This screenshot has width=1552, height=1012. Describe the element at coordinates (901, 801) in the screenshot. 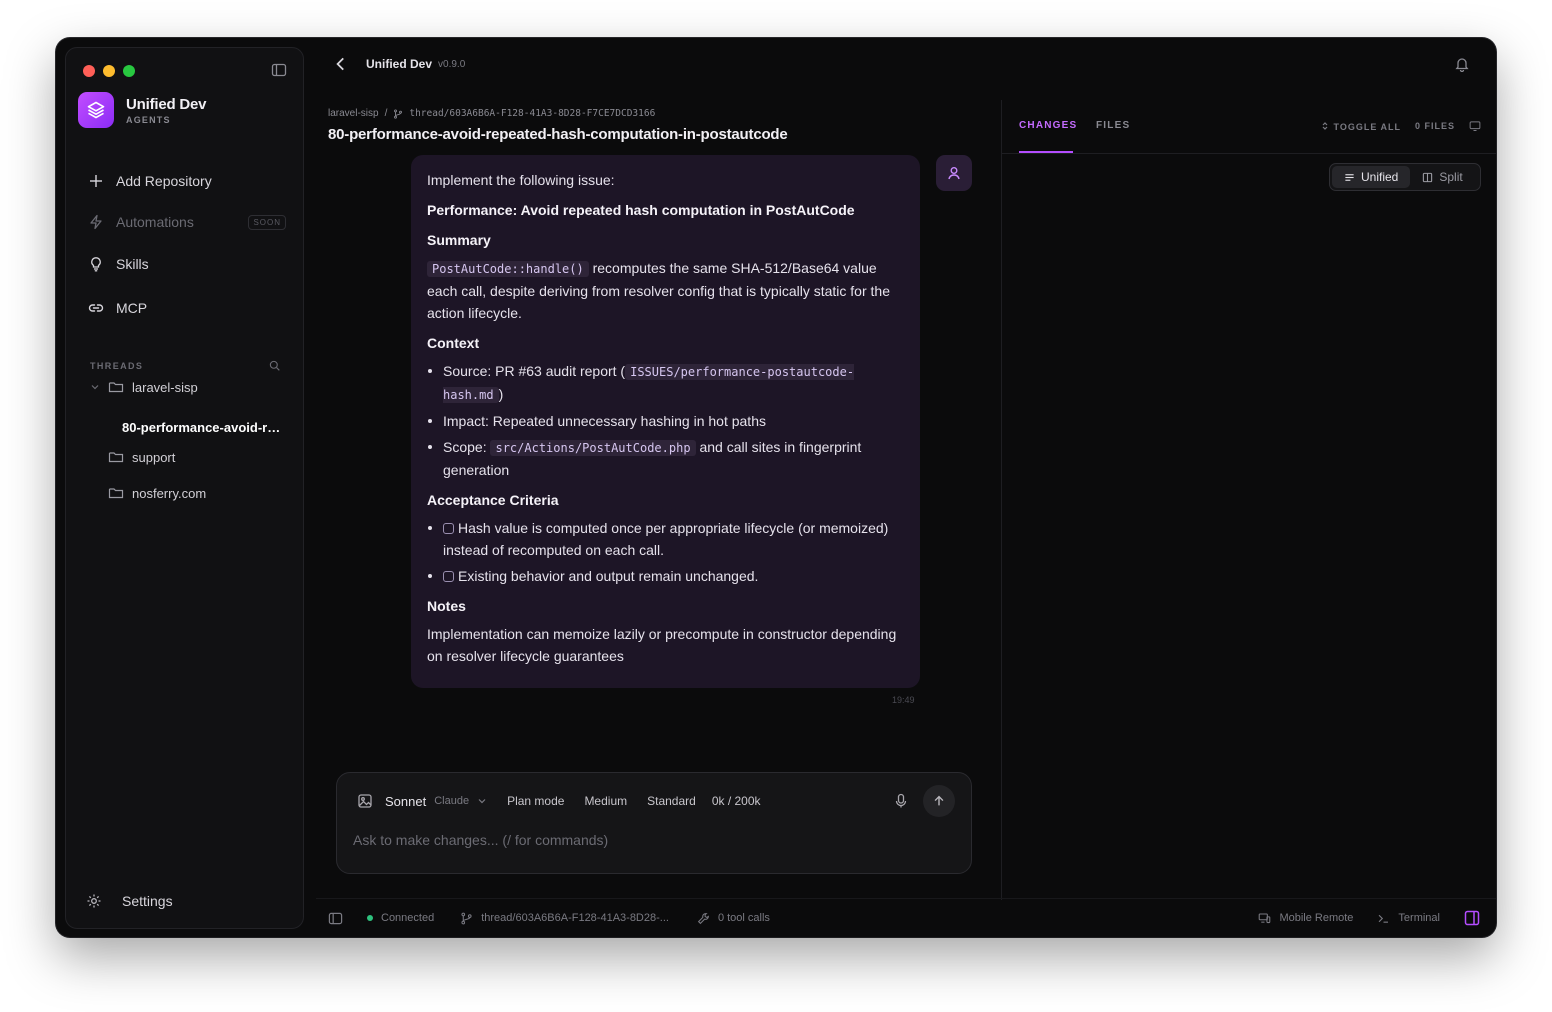

I see `microphone-icon` at that location.